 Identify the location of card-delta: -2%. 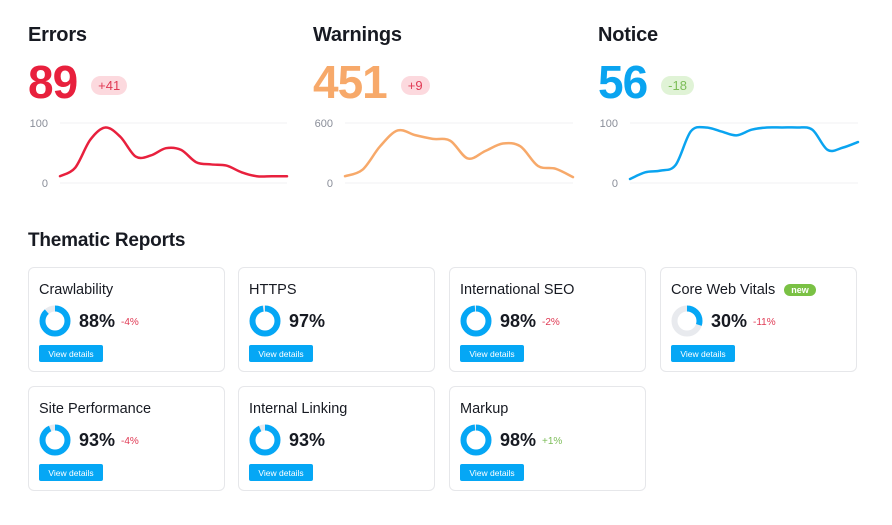
(551, 322).